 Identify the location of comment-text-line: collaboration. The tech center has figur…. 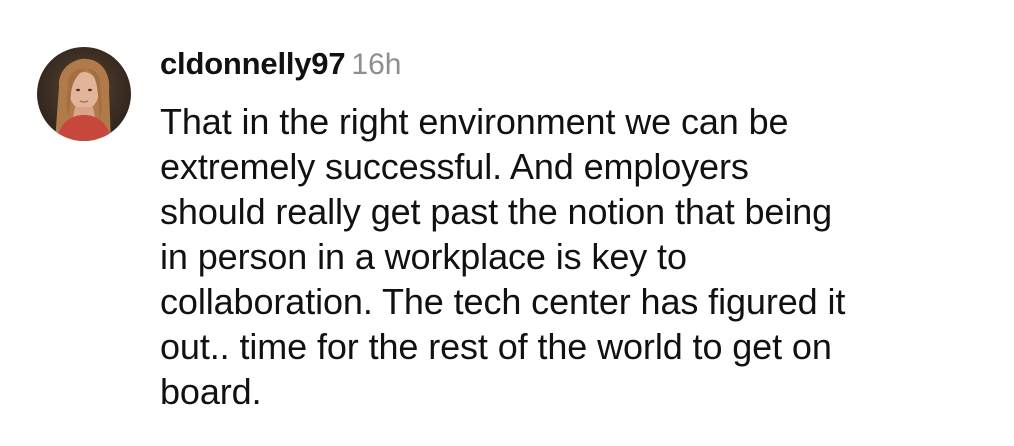
(503, 301).